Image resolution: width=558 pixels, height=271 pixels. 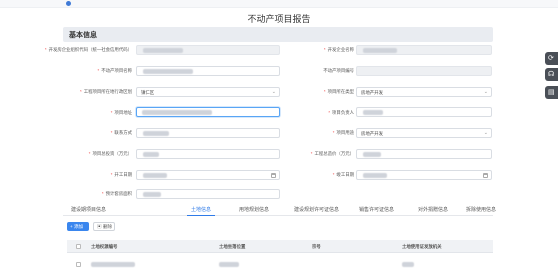 I want to click on column-header: 土地权源编号, so click(x=104, y=246).